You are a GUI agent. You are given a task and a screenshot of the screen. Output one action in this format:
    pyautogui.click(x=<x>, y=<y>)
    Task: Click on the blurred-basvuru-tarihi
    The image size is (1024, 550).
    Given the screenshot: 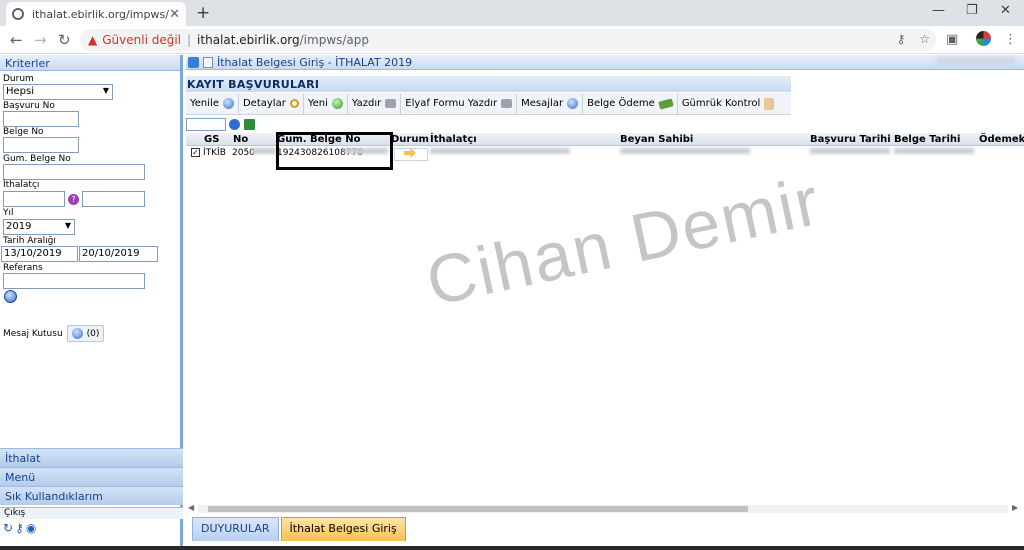 What is the action you would take?
    pyautogui.click(x=850, y=151)
    